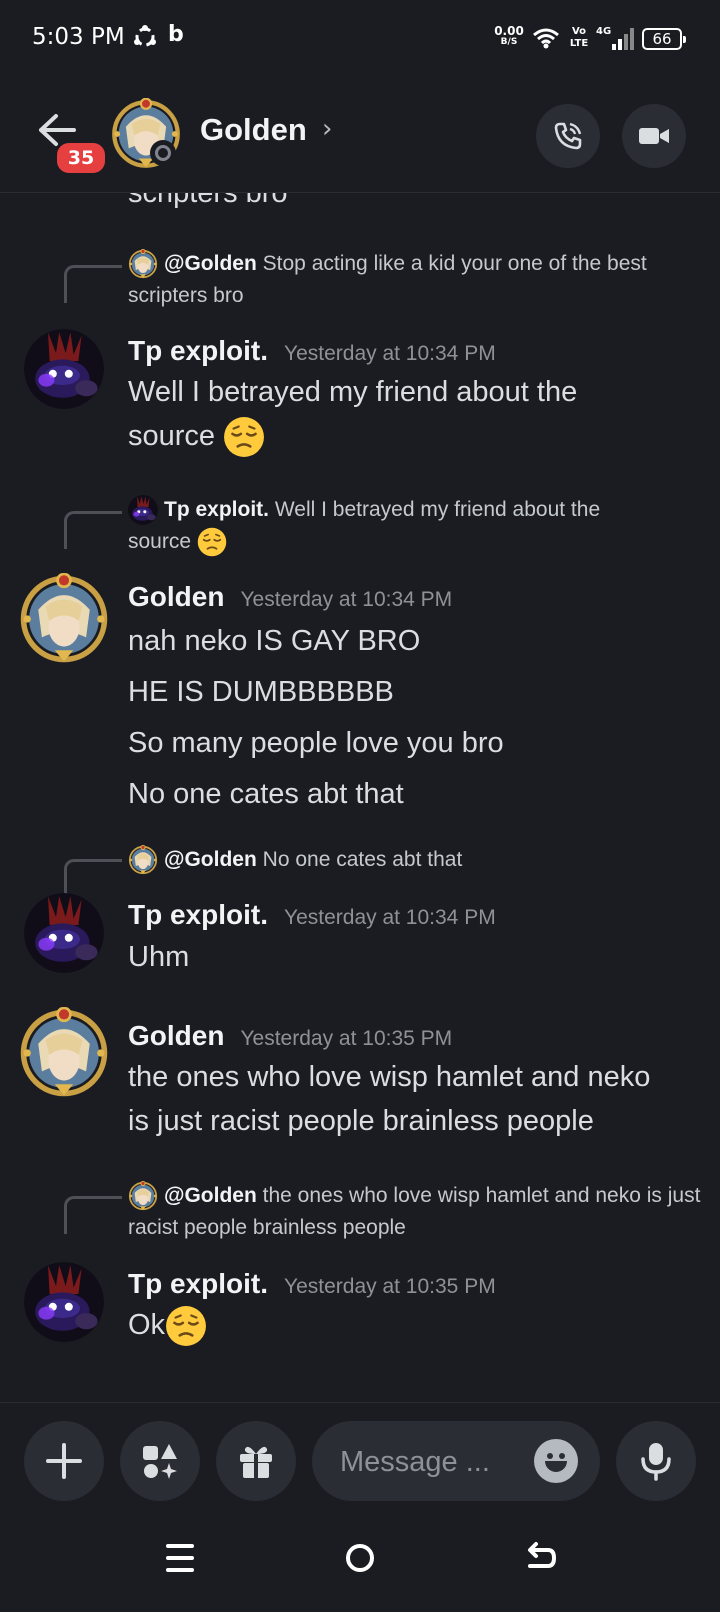  I want to click on sync-icon, so click(145, 36).